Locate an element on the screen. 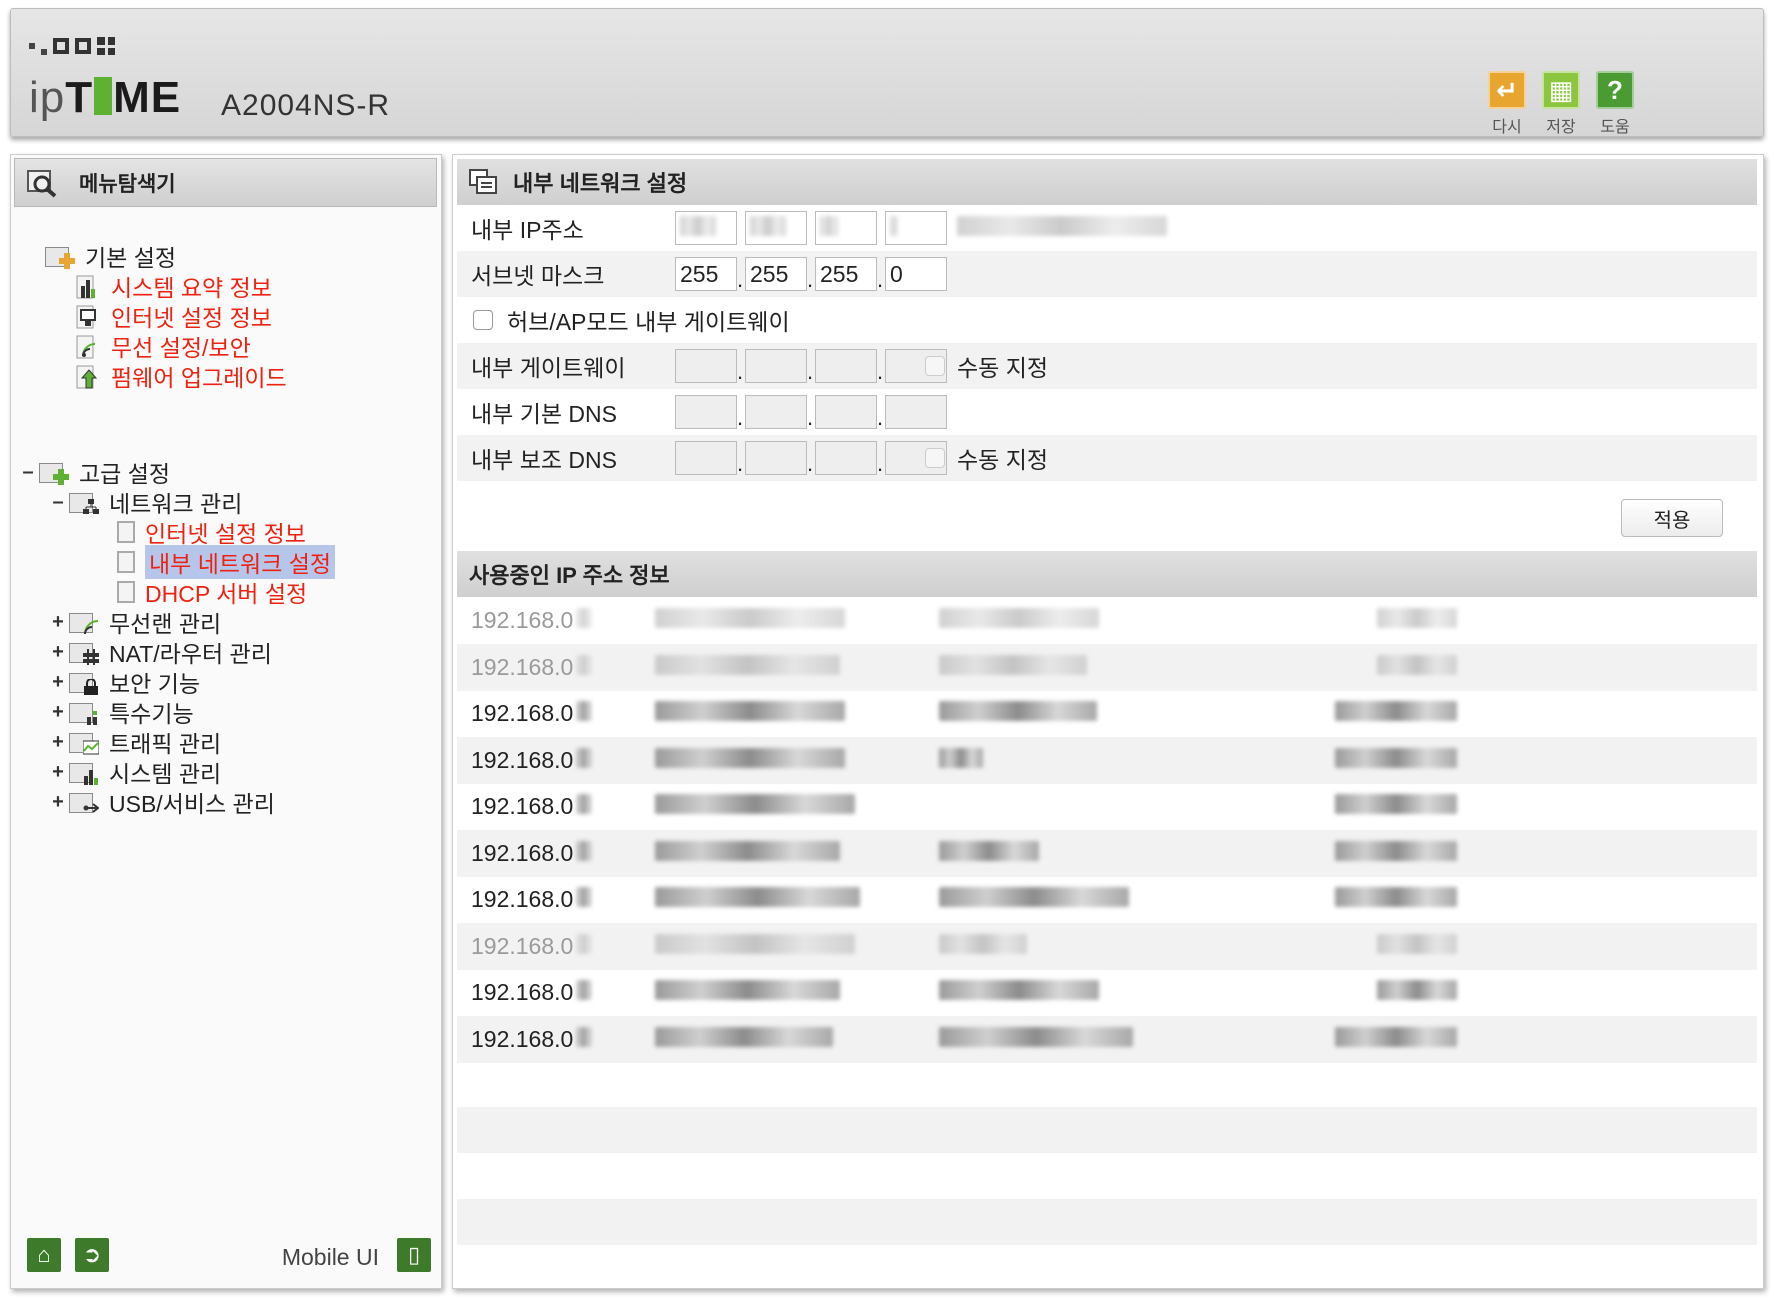 Image resolution: width=1774 pixels, height=1302 pixels. save-icon: ▦ is located at coordinates (1561, 90).